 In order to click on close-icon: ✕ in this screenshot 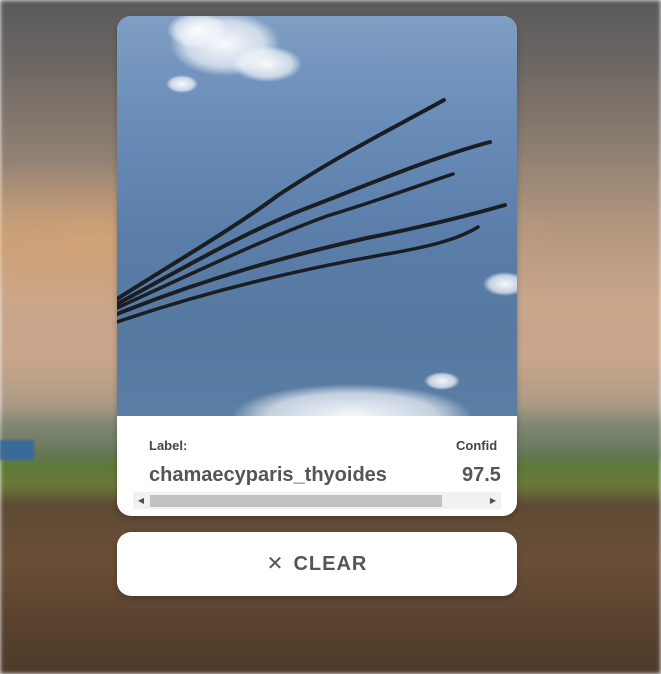, I will do `click(275, 564)`.